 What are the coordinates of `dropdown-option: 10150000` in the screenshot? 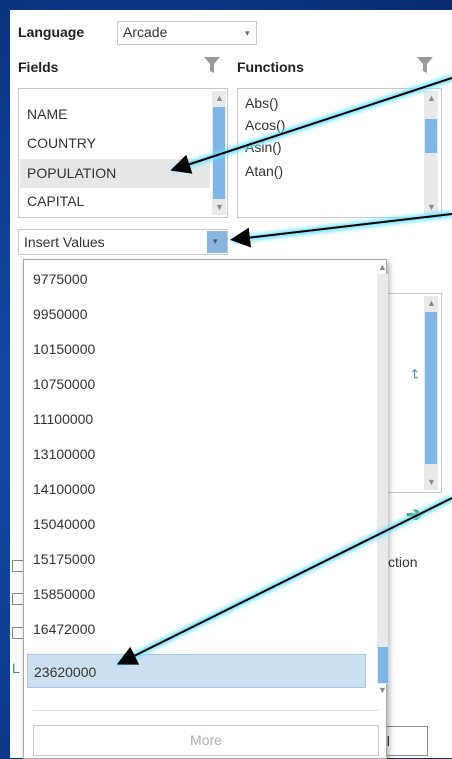 It's located at (194, 349).